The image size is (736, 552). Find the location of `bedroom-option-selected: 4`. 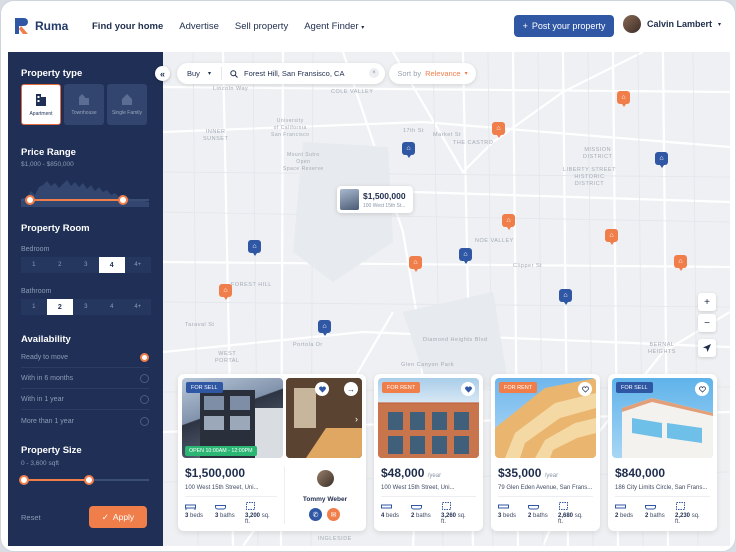

bedroom-option-selected: 4 is located at coordinates (111, 265).